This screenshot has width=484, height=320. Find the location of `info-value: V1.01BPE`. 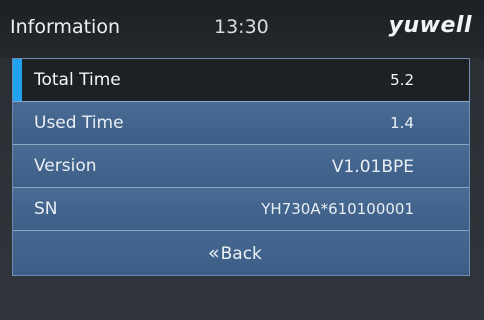

info-value: V1.01BPE is located at coordinates (372, 167).